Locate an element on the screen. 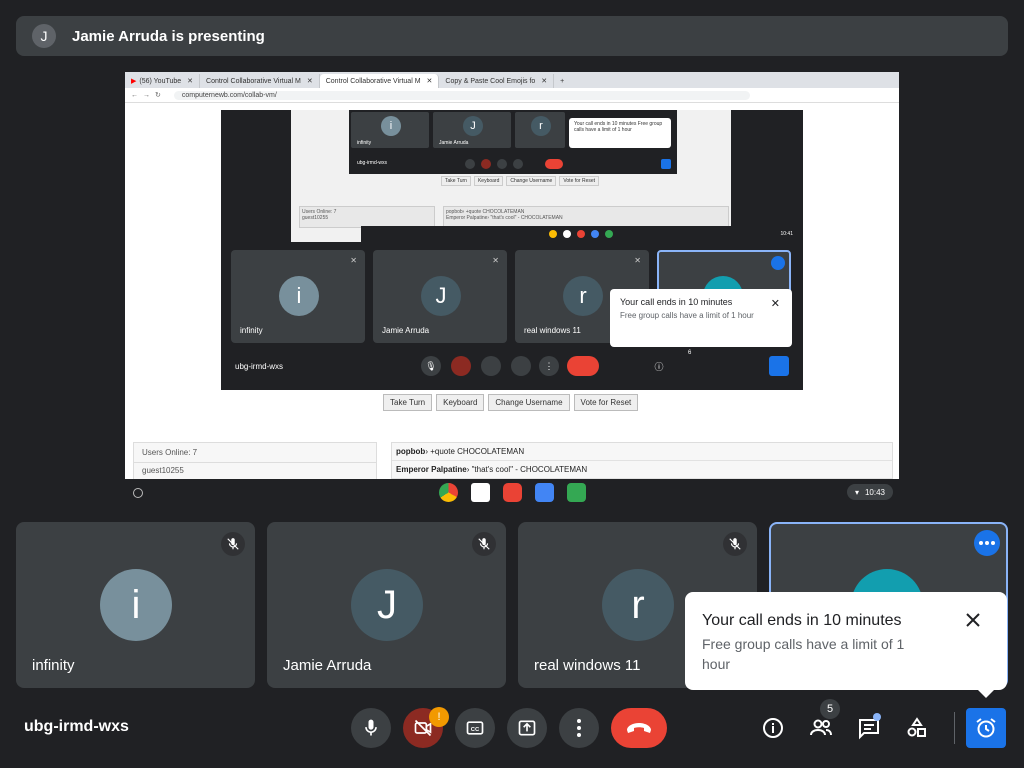 Image resolution: width=1024 pixels, height=768 pixels. participant-tile: i infinity is located at coordinates (135, 605).